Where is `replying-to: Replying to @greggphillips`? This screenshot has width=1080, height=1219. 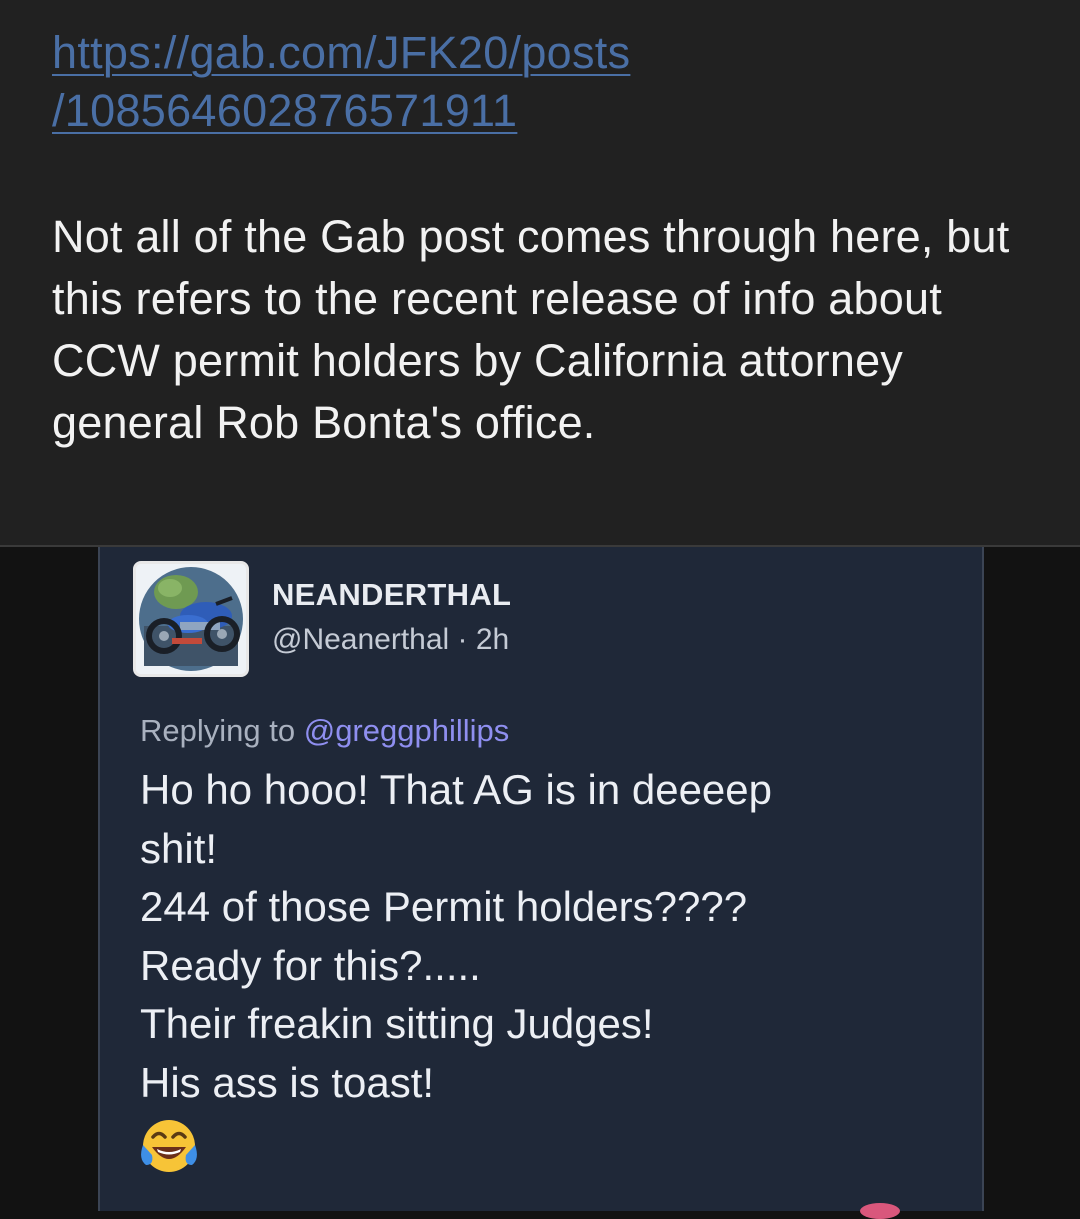 replying-to: Replying to @greggphillips is located at coordinates (324, 731).